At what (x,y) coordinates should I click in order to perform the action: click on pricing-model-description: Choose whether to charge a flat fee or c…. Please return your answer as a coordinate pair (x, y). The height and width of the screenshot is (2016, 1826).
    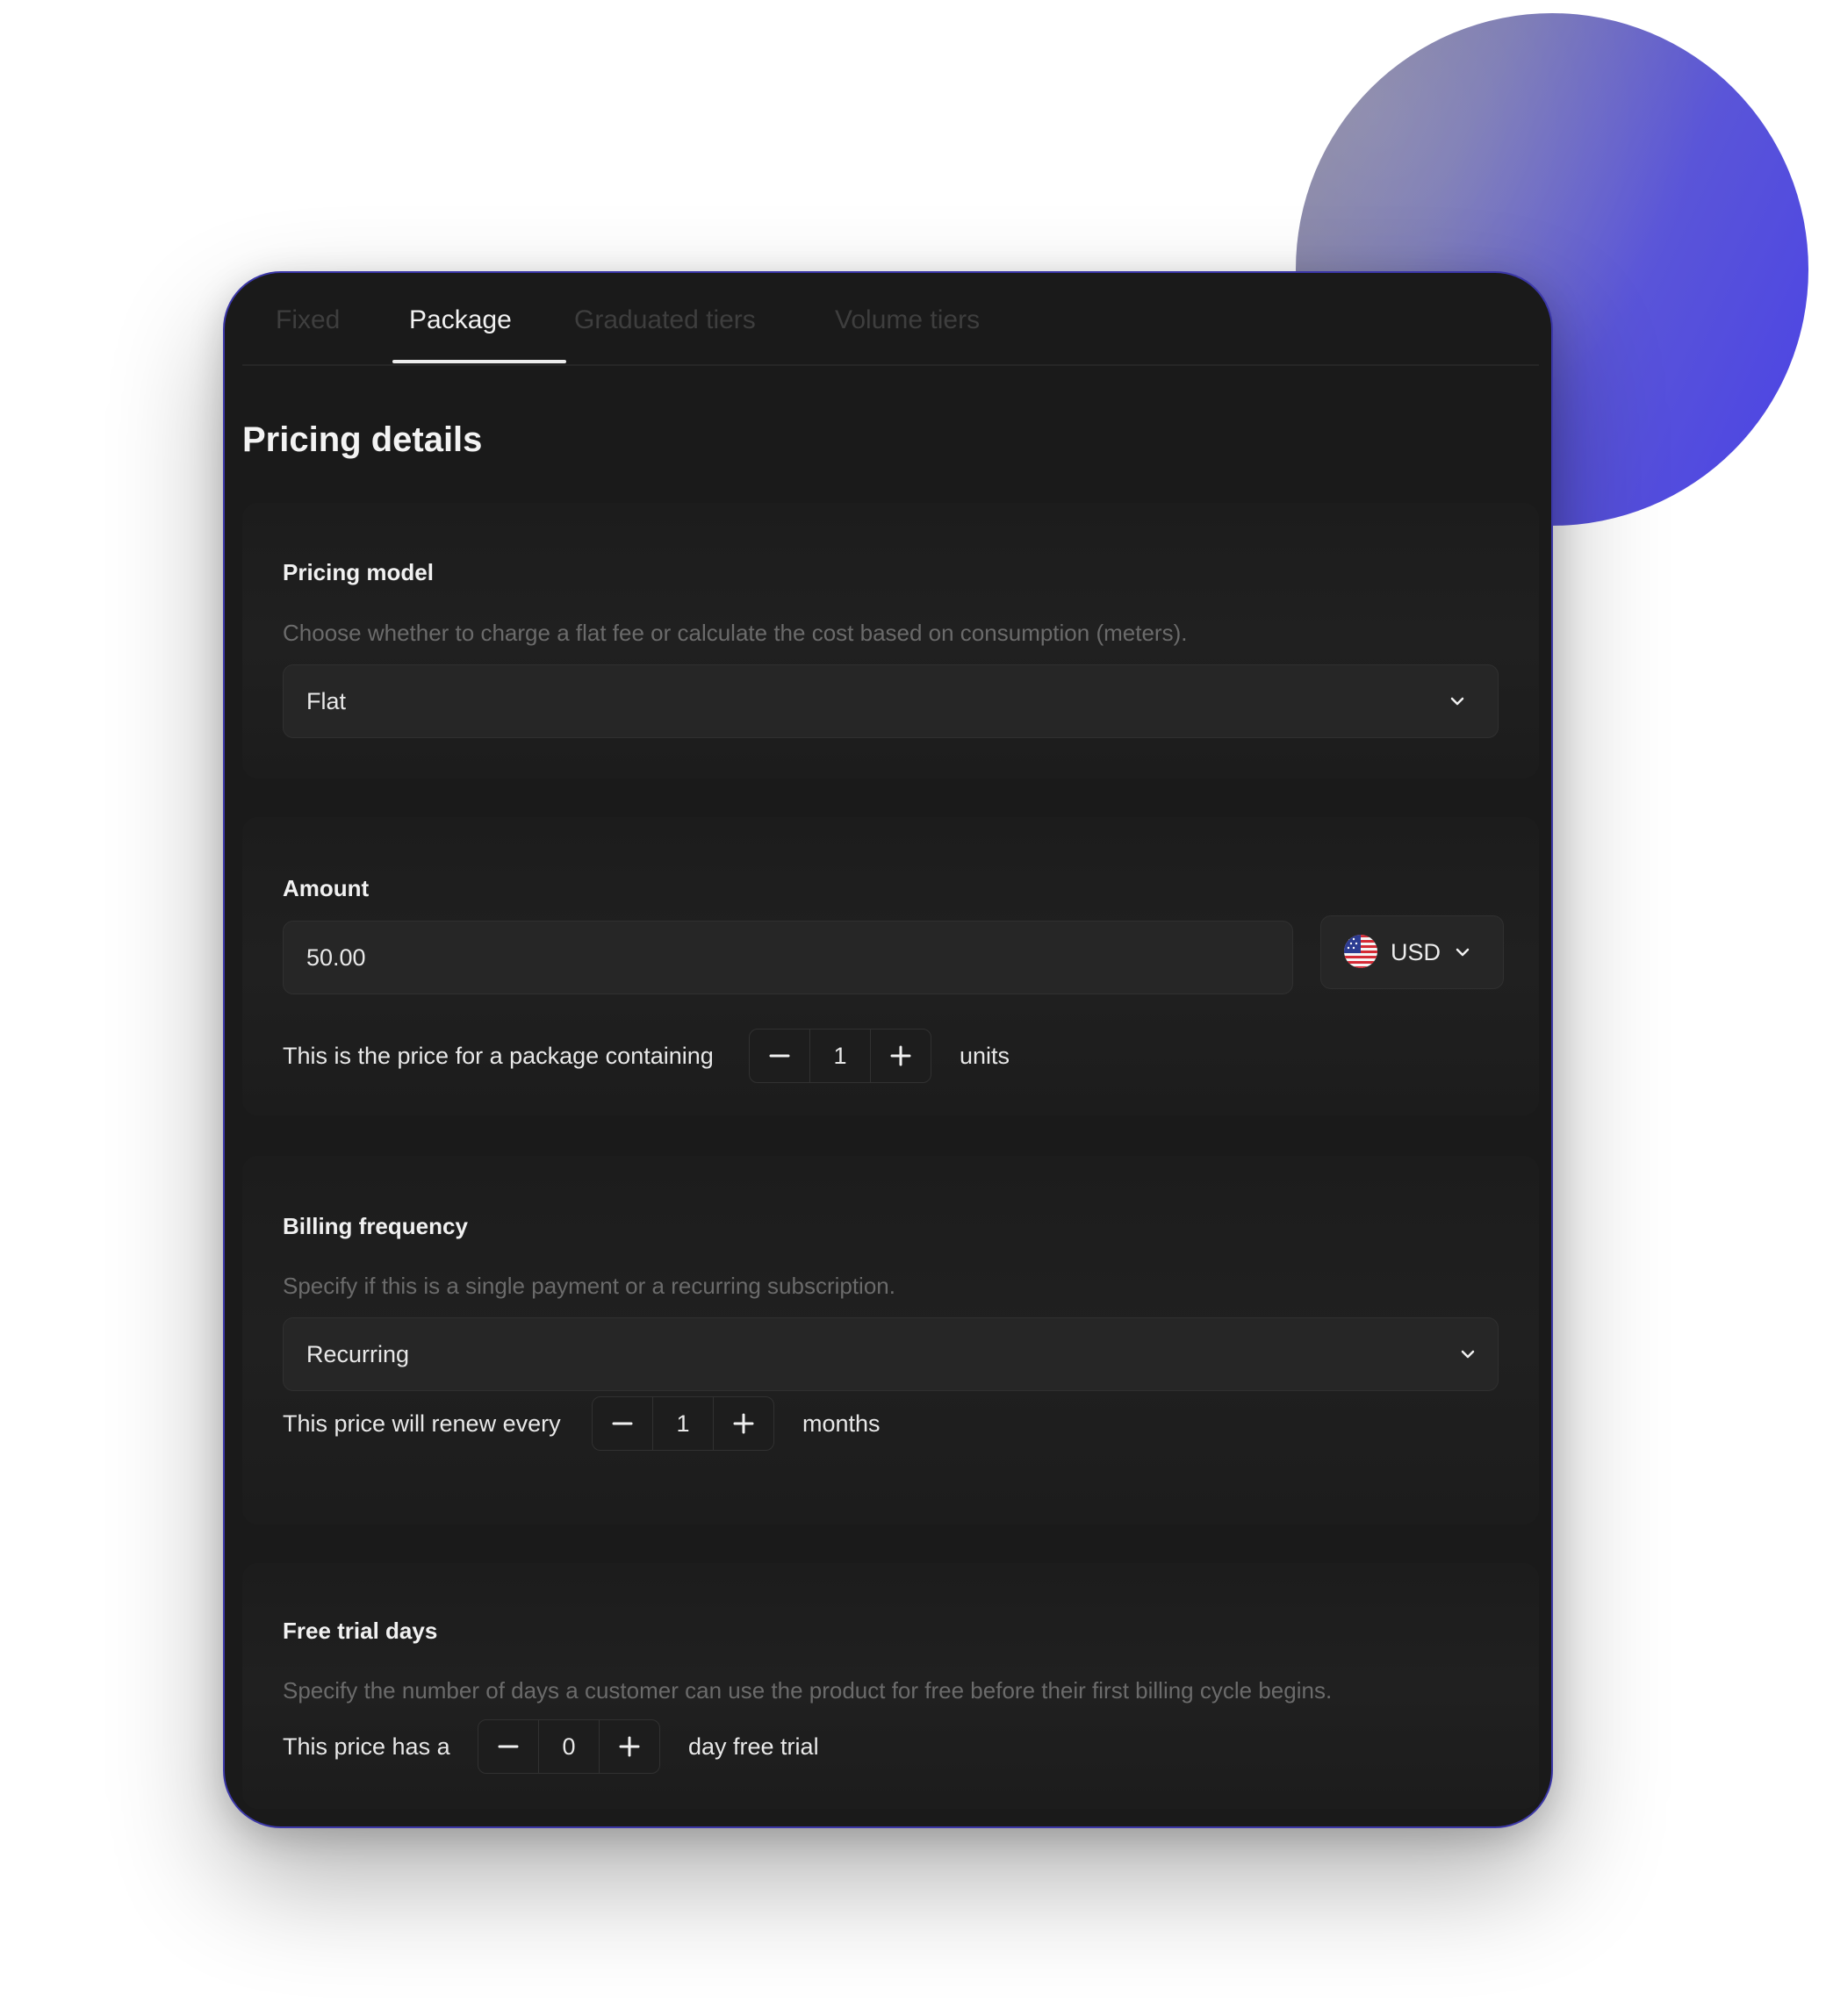
    Looking at the image, I should click on (736, 633).